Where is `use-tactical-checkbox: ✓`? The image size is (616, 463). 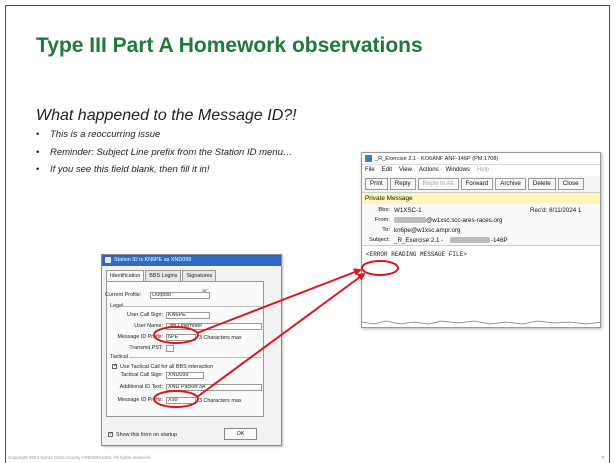
use-tactical-checkbox: ✓ is located at coordinates (114, 366).